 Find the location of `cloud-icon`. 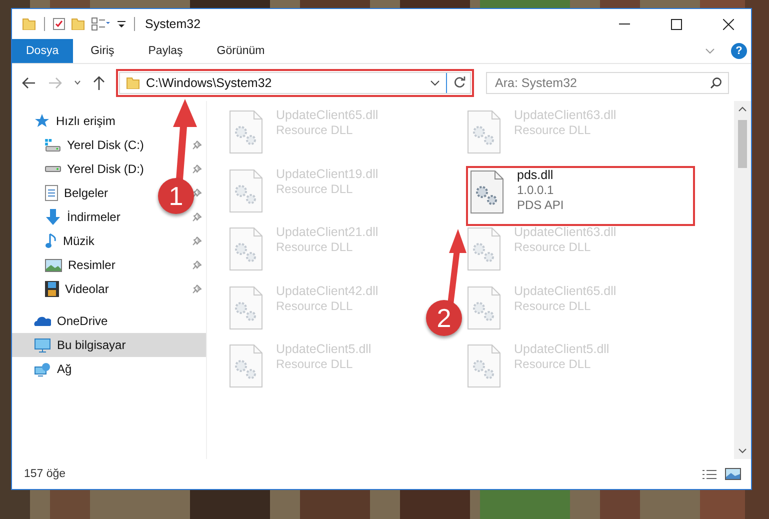

cloud-icon is located at coordinates (42, 321).